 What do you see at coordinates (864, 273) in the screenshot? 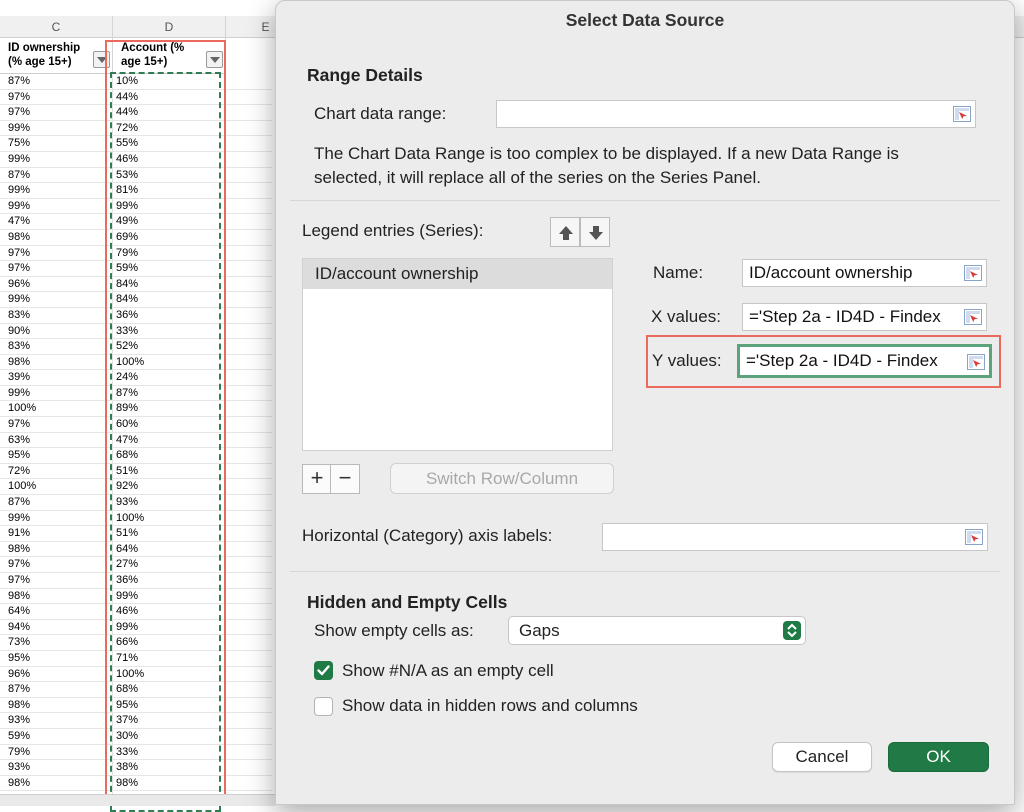
I see `series-name-field: ID/account ownership` at bounding box center [864, 273].